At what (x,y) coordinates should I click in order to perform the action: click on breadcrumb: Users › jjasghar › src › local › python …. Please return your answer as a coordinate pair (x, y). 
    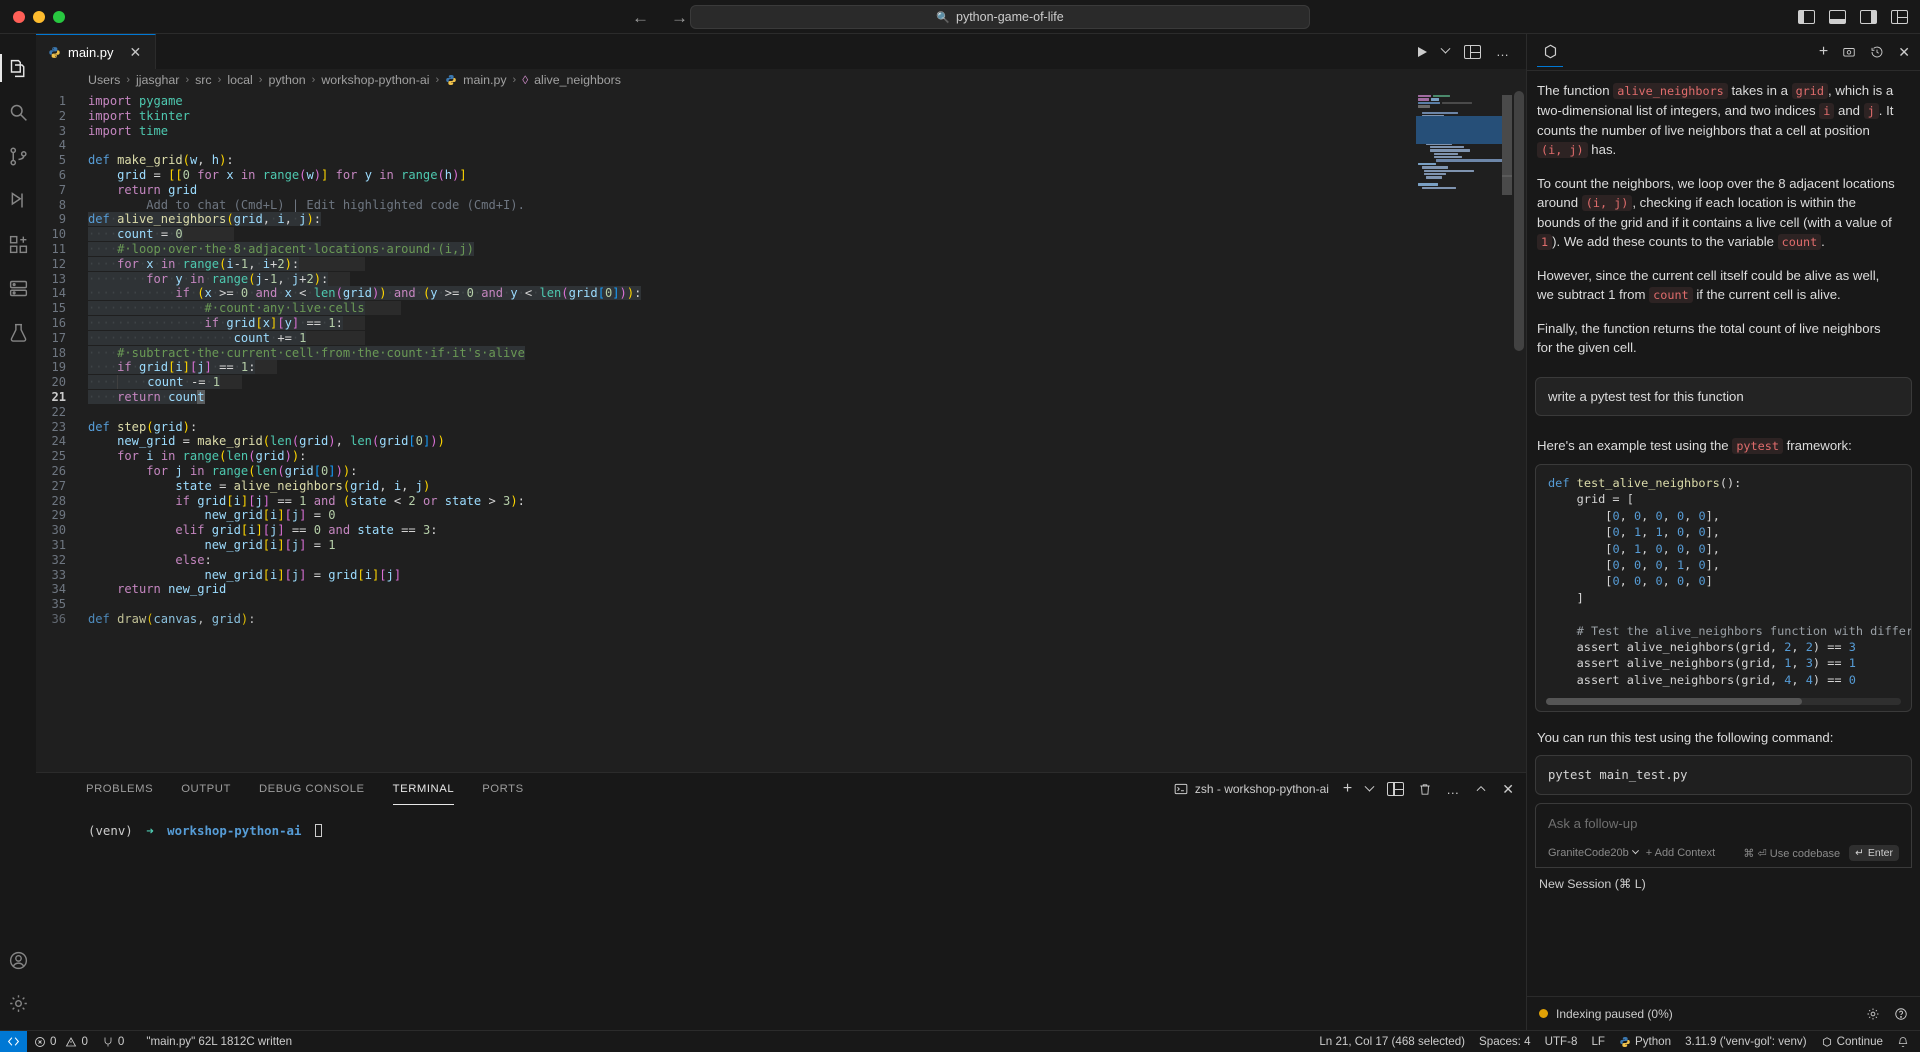
    Looking at the image, I should click on (781, 80).